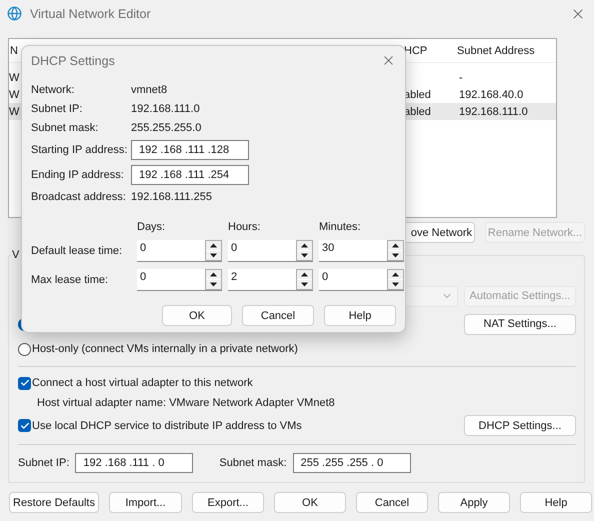 Image resolution: width=594 pixels, height=521 pixels. Describe the element at coordinates (416, 50) in the screenshot. I see `column-header: HCP` at that location.